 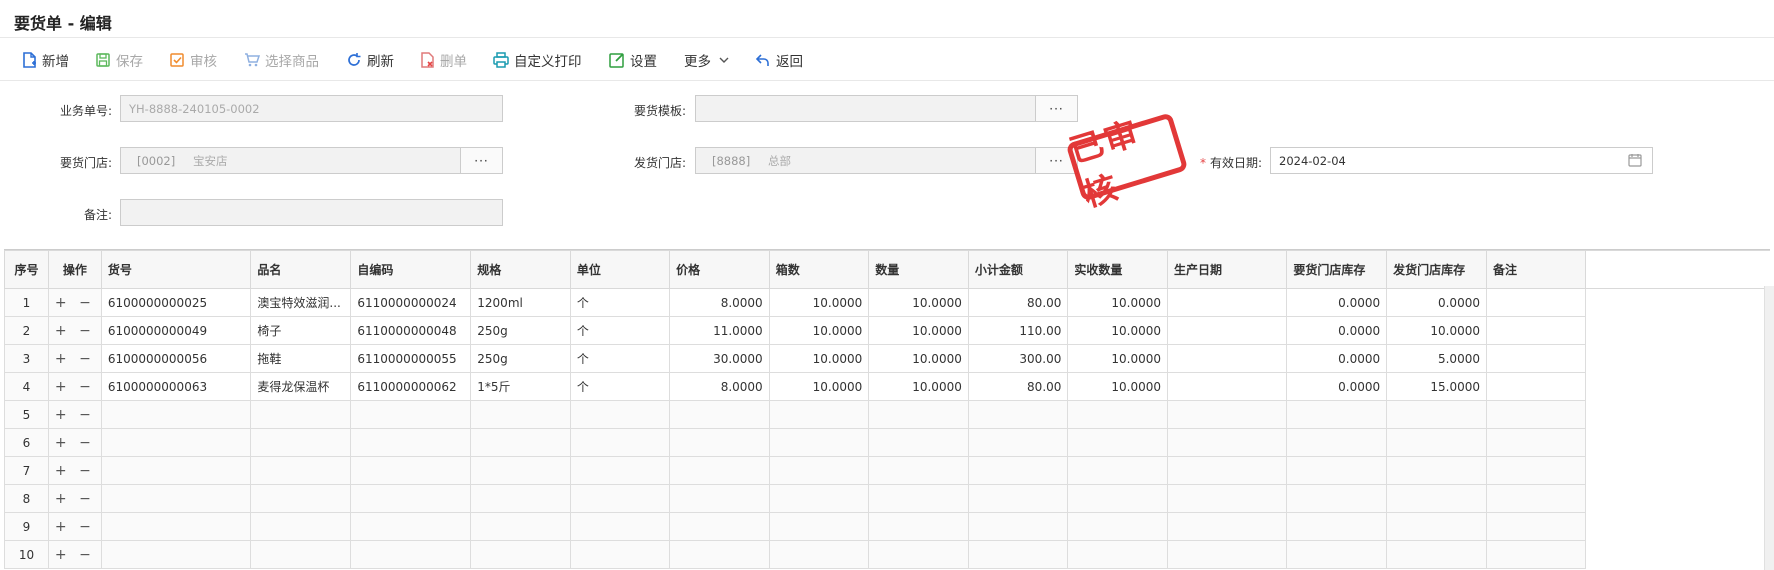 What do you see at coordinates (311, 212) in the screenshot?
I see `remark-field` at bounding box center [311, 212].